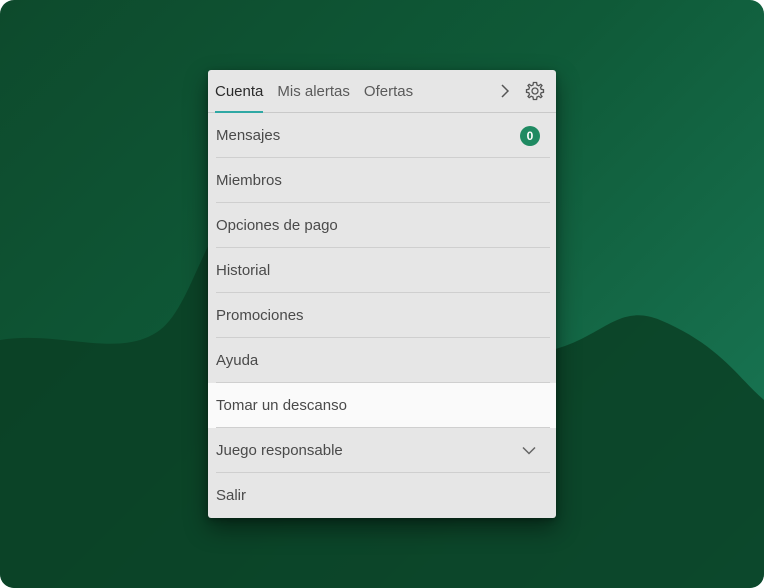  Describe the element at coordinates (279, 450) in the screenshot. I see `menu-item-label: Juego responsable` at that location.